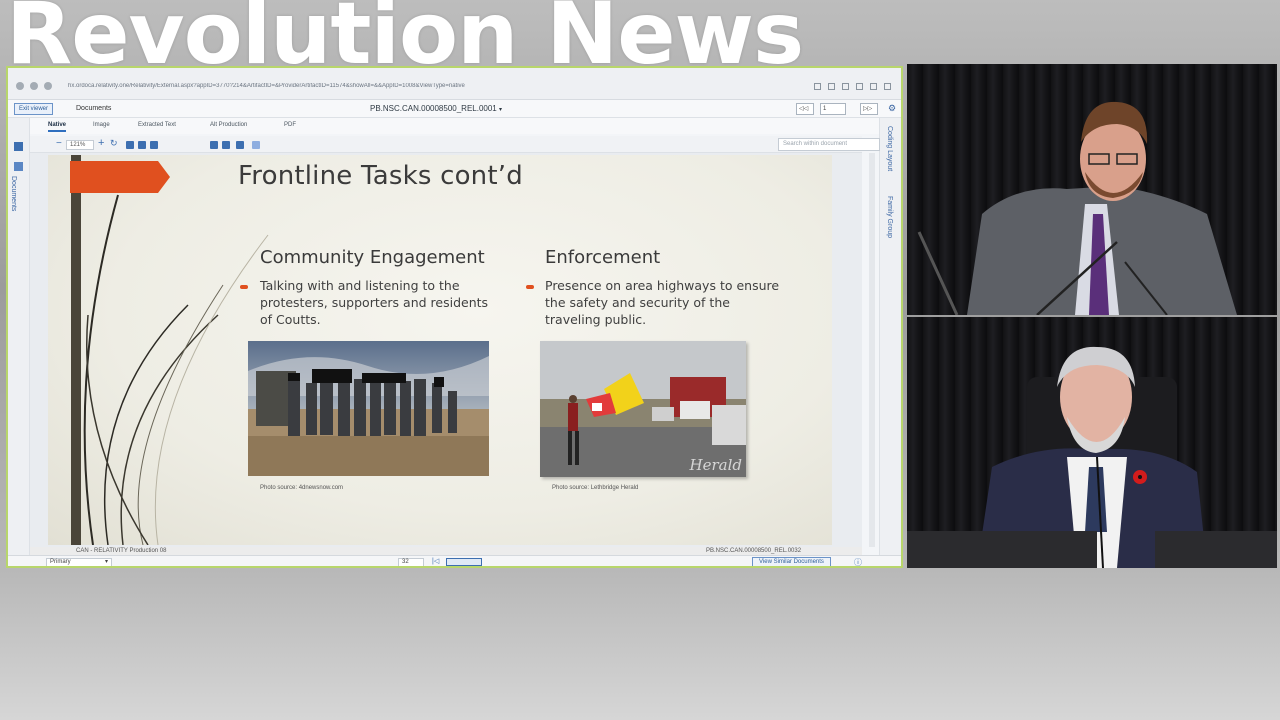  Describe the element at coordinates (889, 148) in the screenshot. I see `coding-layout-label: Coding Layout` at that location.